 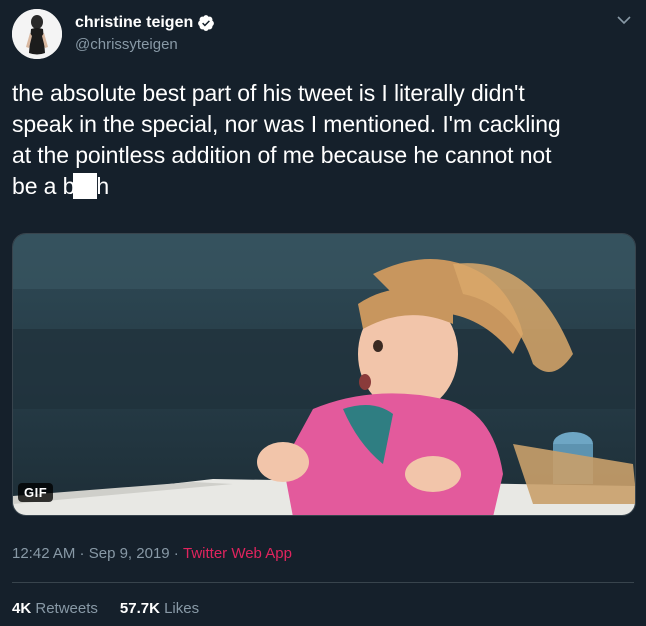 What do you see at coordinates (85, 186) in the screenshot?
I see `censor-block` at bounding box center [85, 186].